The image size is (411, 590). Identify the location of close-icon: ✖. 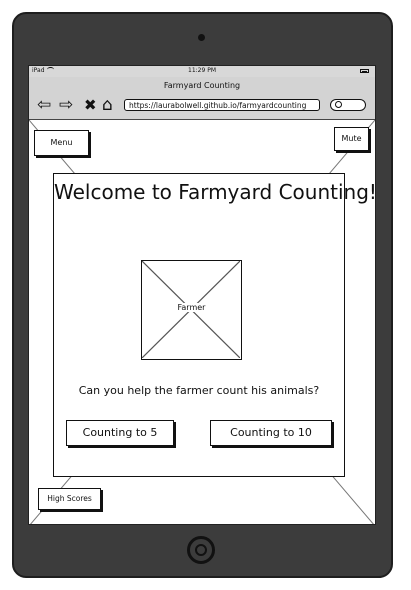
(90, 105).